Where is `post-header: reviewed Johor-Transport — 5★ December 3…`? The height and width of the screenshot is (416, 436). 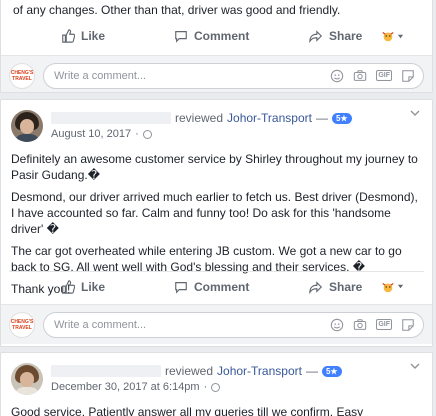
post-header: reviewed Johor-Transport — 5★ December 3… is located at coordinates (216, 374).